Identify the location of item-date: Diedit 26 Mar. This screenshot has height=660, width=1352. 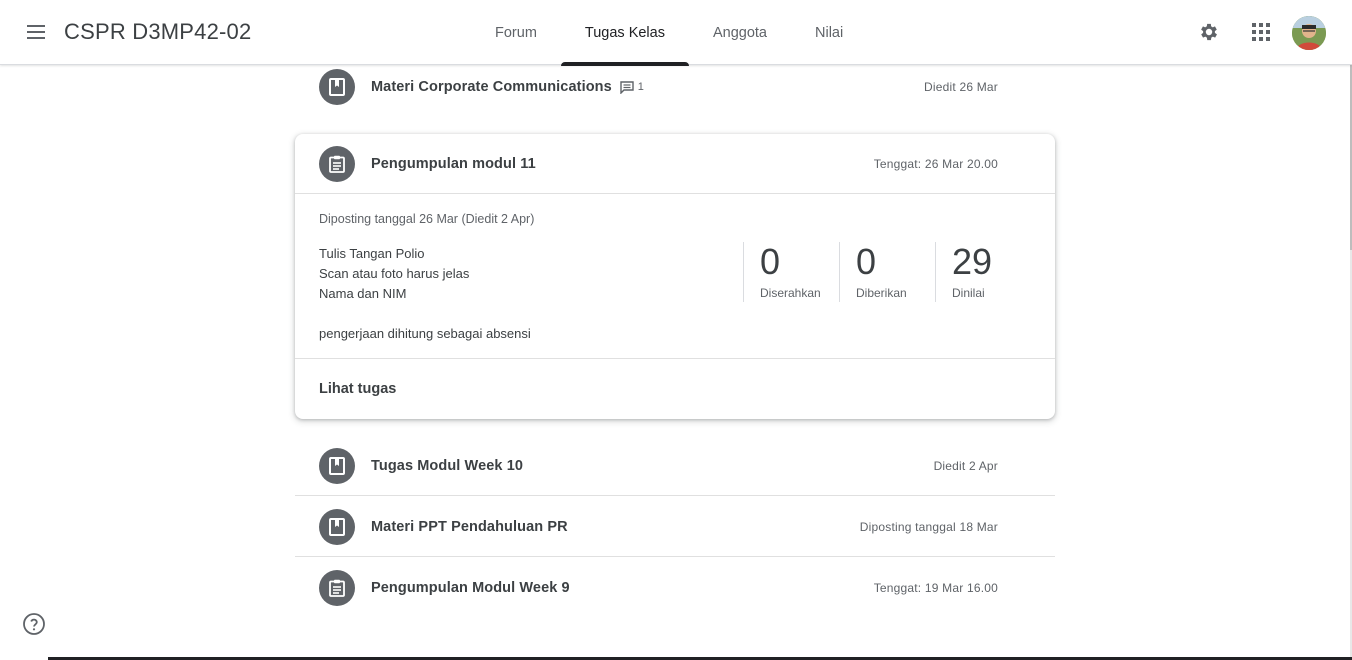
(961, 87).